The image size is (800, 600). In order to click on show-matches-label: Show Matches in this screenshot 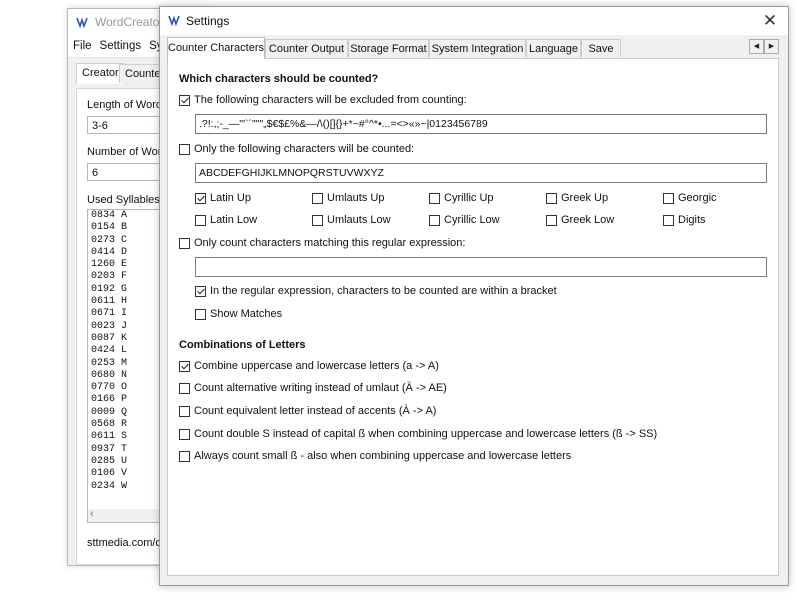, I will do `click(246, 314)`.